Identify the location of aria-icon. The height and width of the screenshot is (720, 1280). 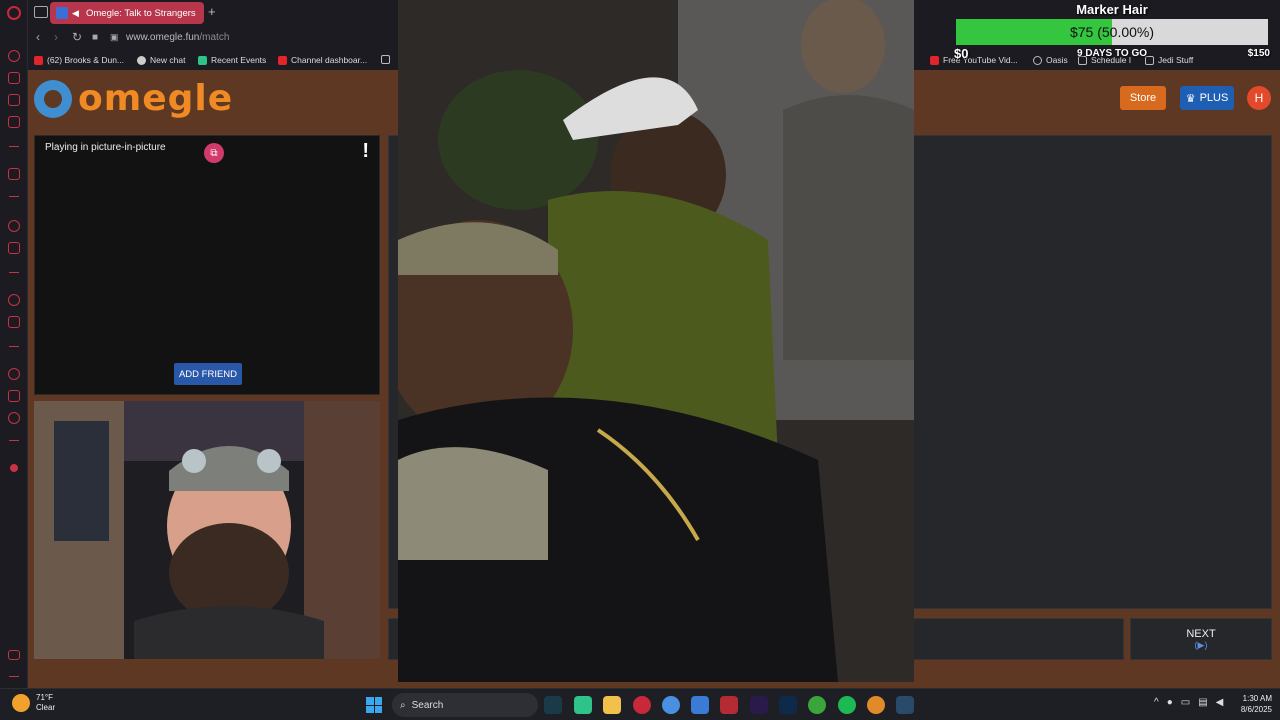
(14, 174).